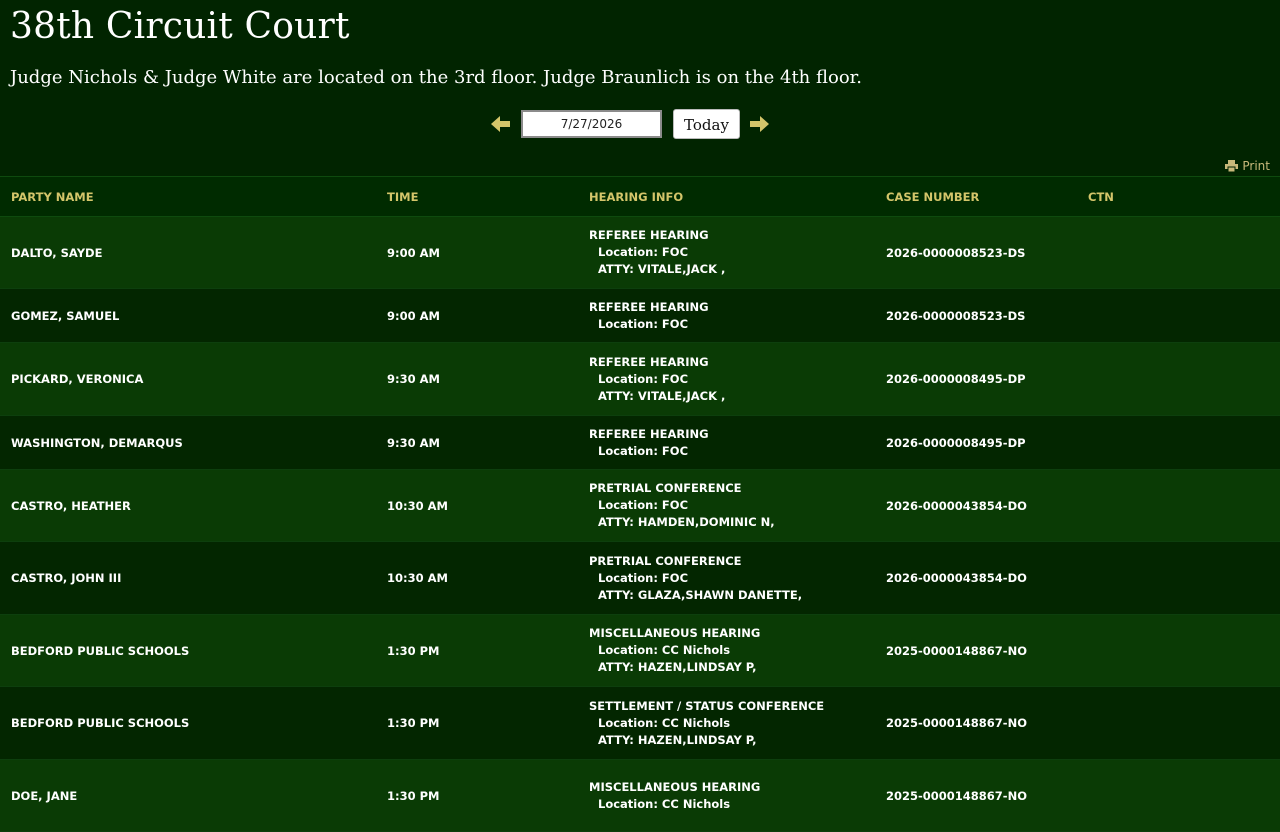 The image size is (1280, 832). I want to click on party-name-cell: CASTRO, JOHN III, so click(188, 578).